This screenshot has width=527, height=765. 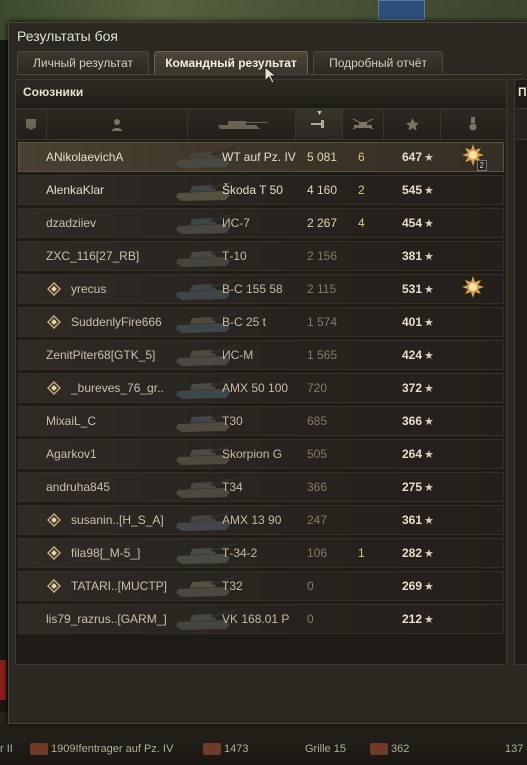 I want to click on ally-row: fila98[_M-5_] Т-34-2 106 1 282 ★, so click(x=261, y=553).